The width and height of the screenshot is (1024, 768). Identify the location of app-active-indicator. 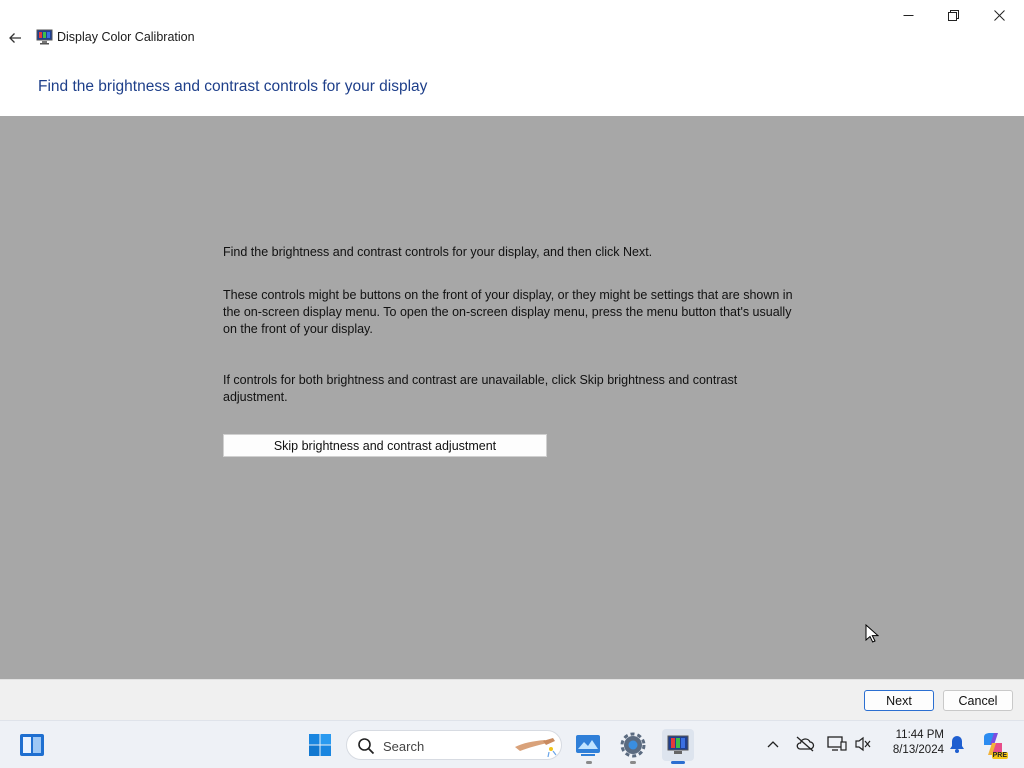
(678, 762).